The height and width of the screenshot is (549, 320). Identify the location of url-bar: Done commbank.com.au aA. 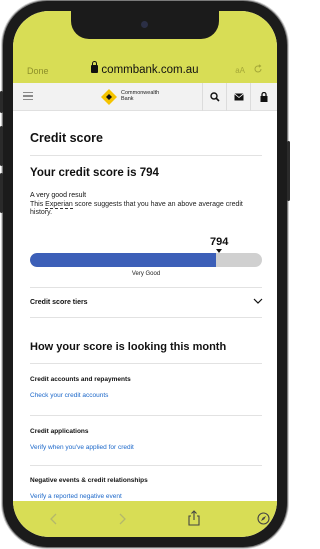
(145, 72).